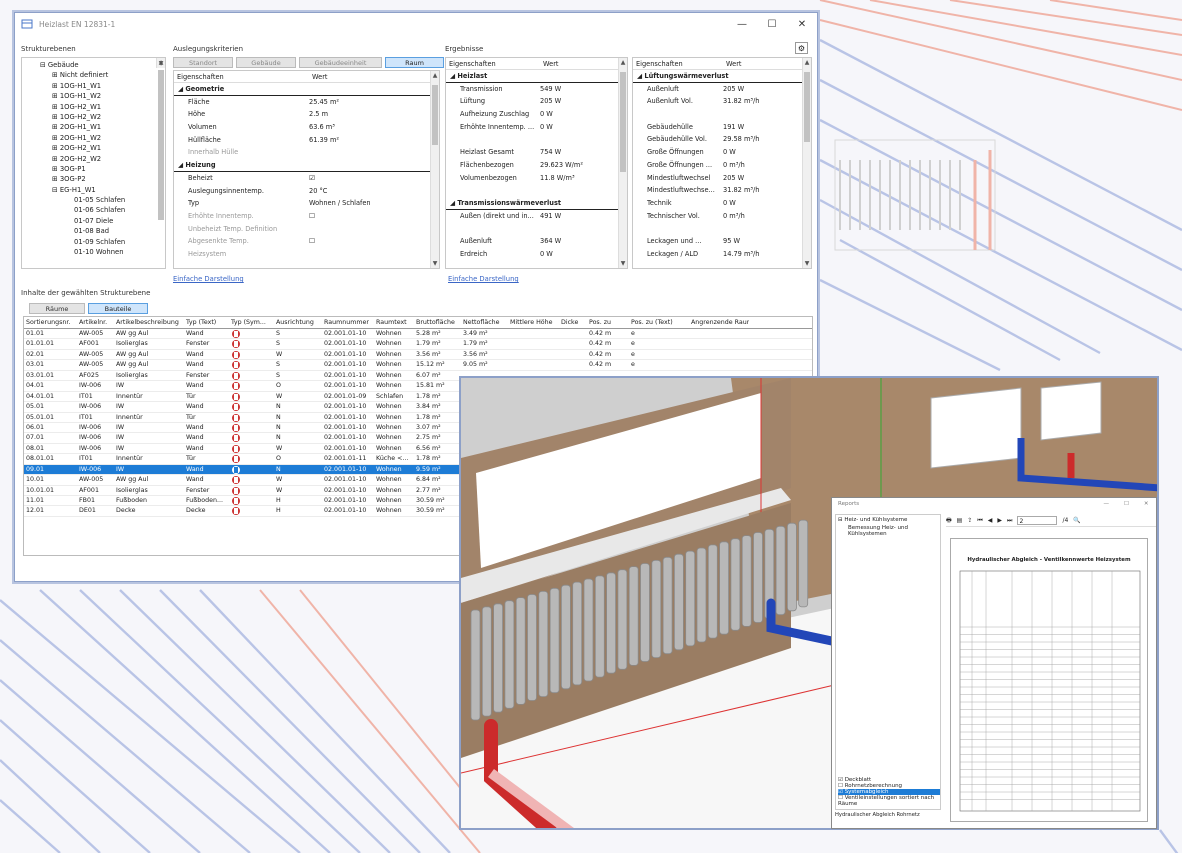 This screenshot has width=1182, height=853. I want to click on tree-item: ⊞ 1OG-H2_W1, so click(102, 107).